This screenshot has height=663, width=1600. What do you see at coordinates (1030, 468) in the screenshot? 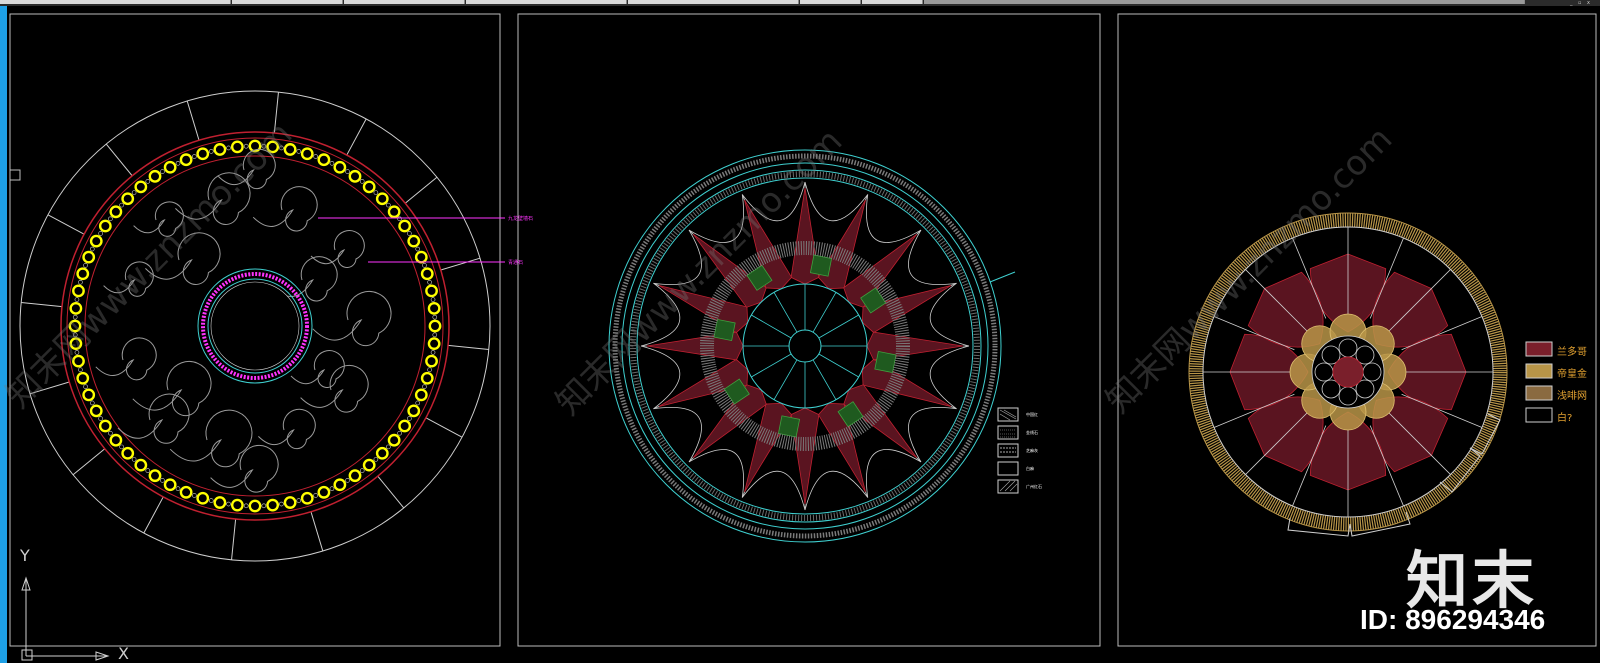
I see `legend-label: 白麻` at bounding box center [1030, 468].